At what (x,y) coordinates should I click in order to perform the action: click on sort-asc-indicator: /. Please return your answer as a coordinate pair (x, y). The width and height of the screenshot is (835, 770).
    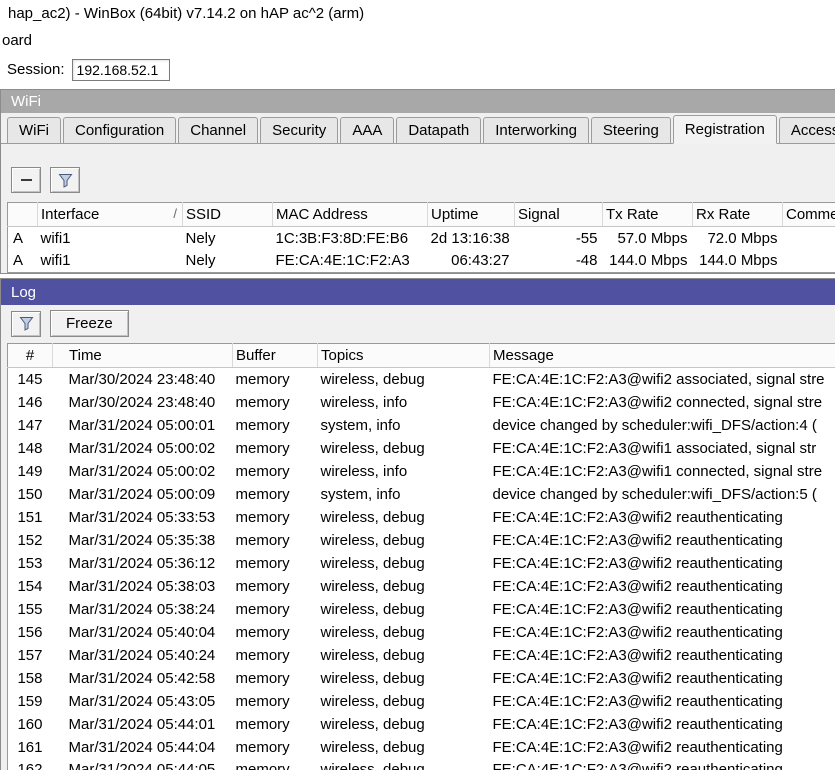
    Looking at the image, I should click on (175, 213).